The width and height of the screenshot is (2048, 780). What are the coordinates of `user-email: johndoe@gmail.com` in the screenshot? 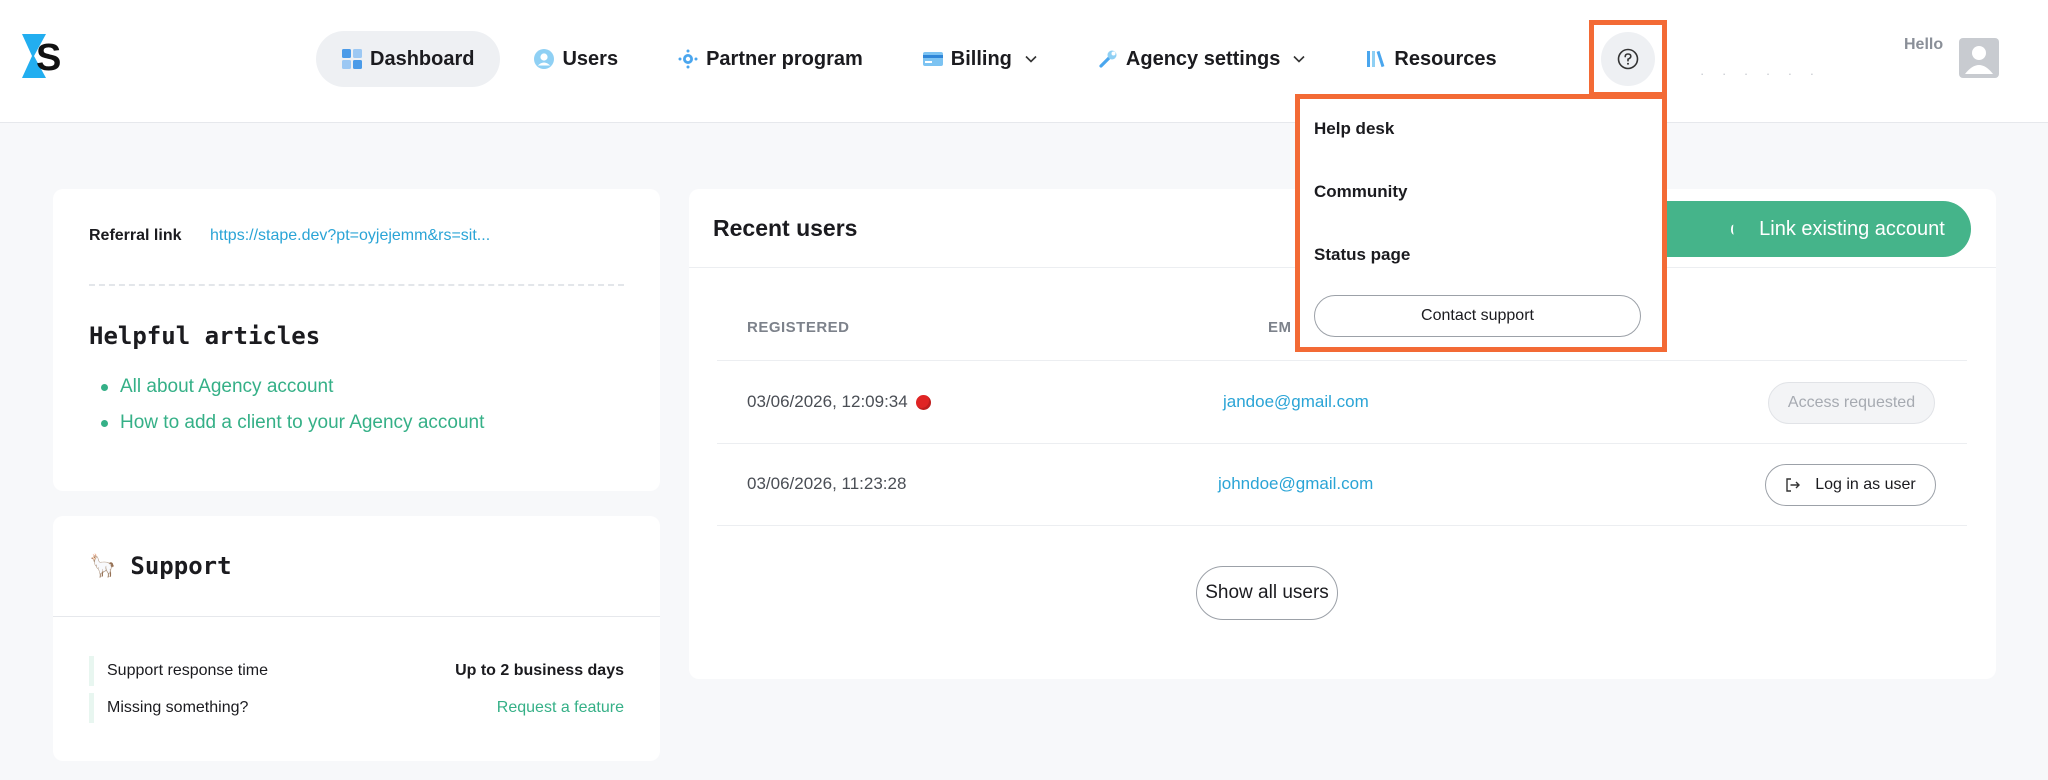 It's located at (1295, 484).